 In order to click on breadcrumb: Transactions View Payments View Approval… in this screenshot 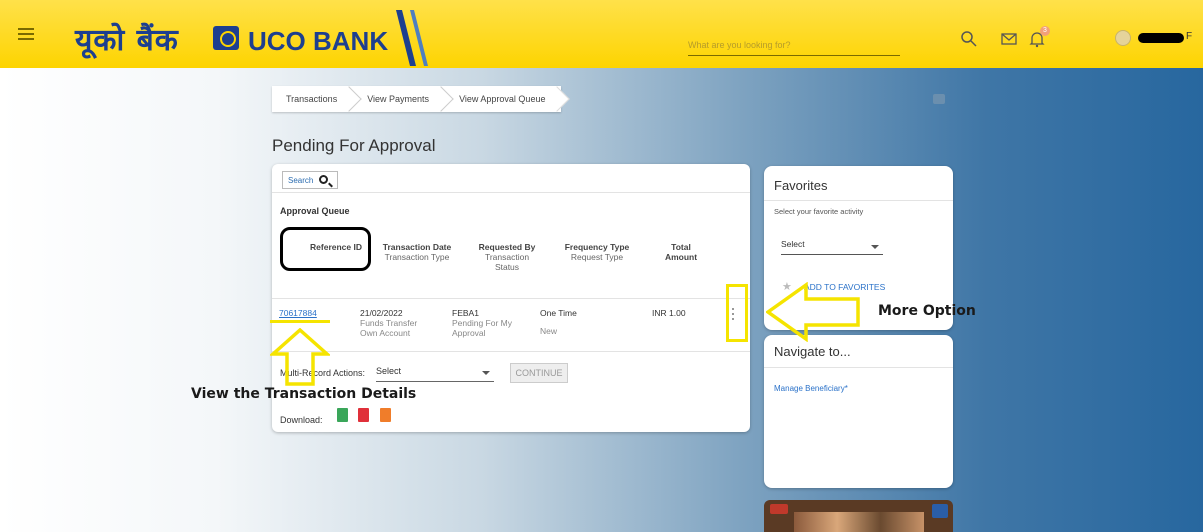, I will do `click(417, 99)`.